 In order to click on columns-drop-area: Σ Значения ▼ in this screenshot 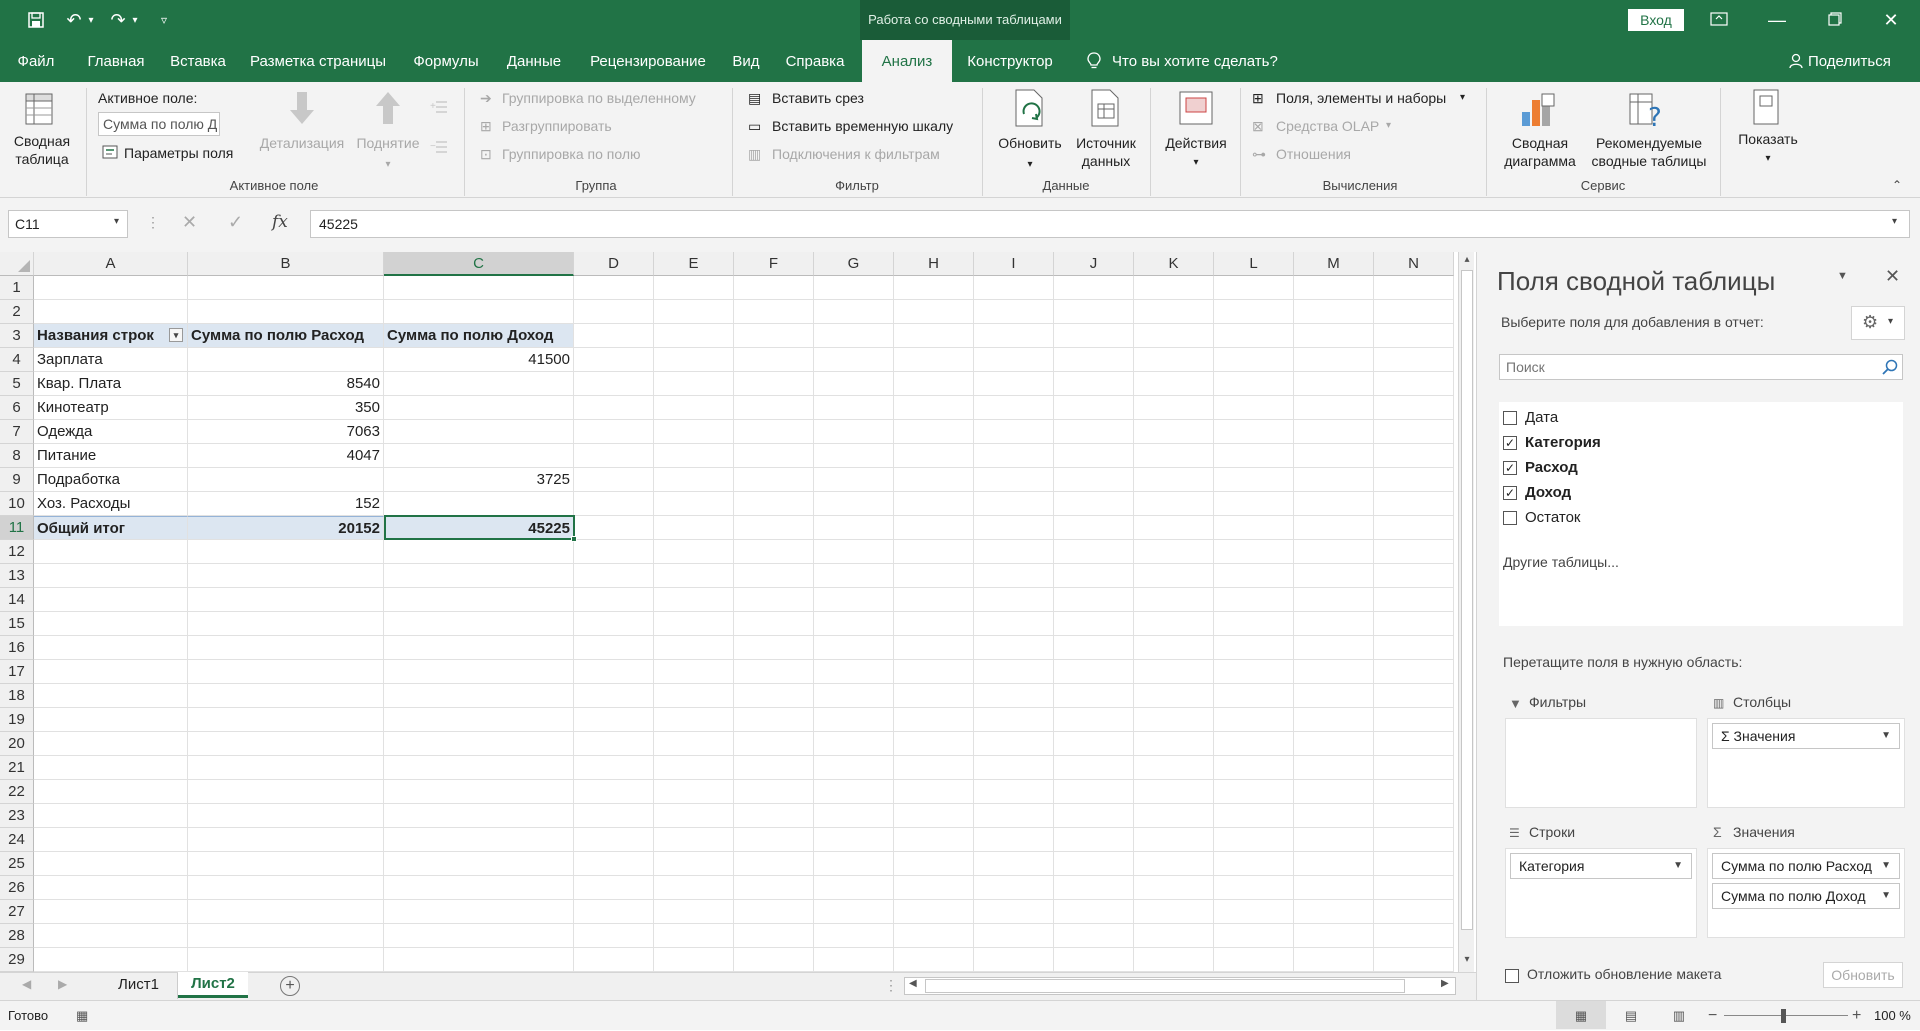, I will do `click(1806, 763)`.